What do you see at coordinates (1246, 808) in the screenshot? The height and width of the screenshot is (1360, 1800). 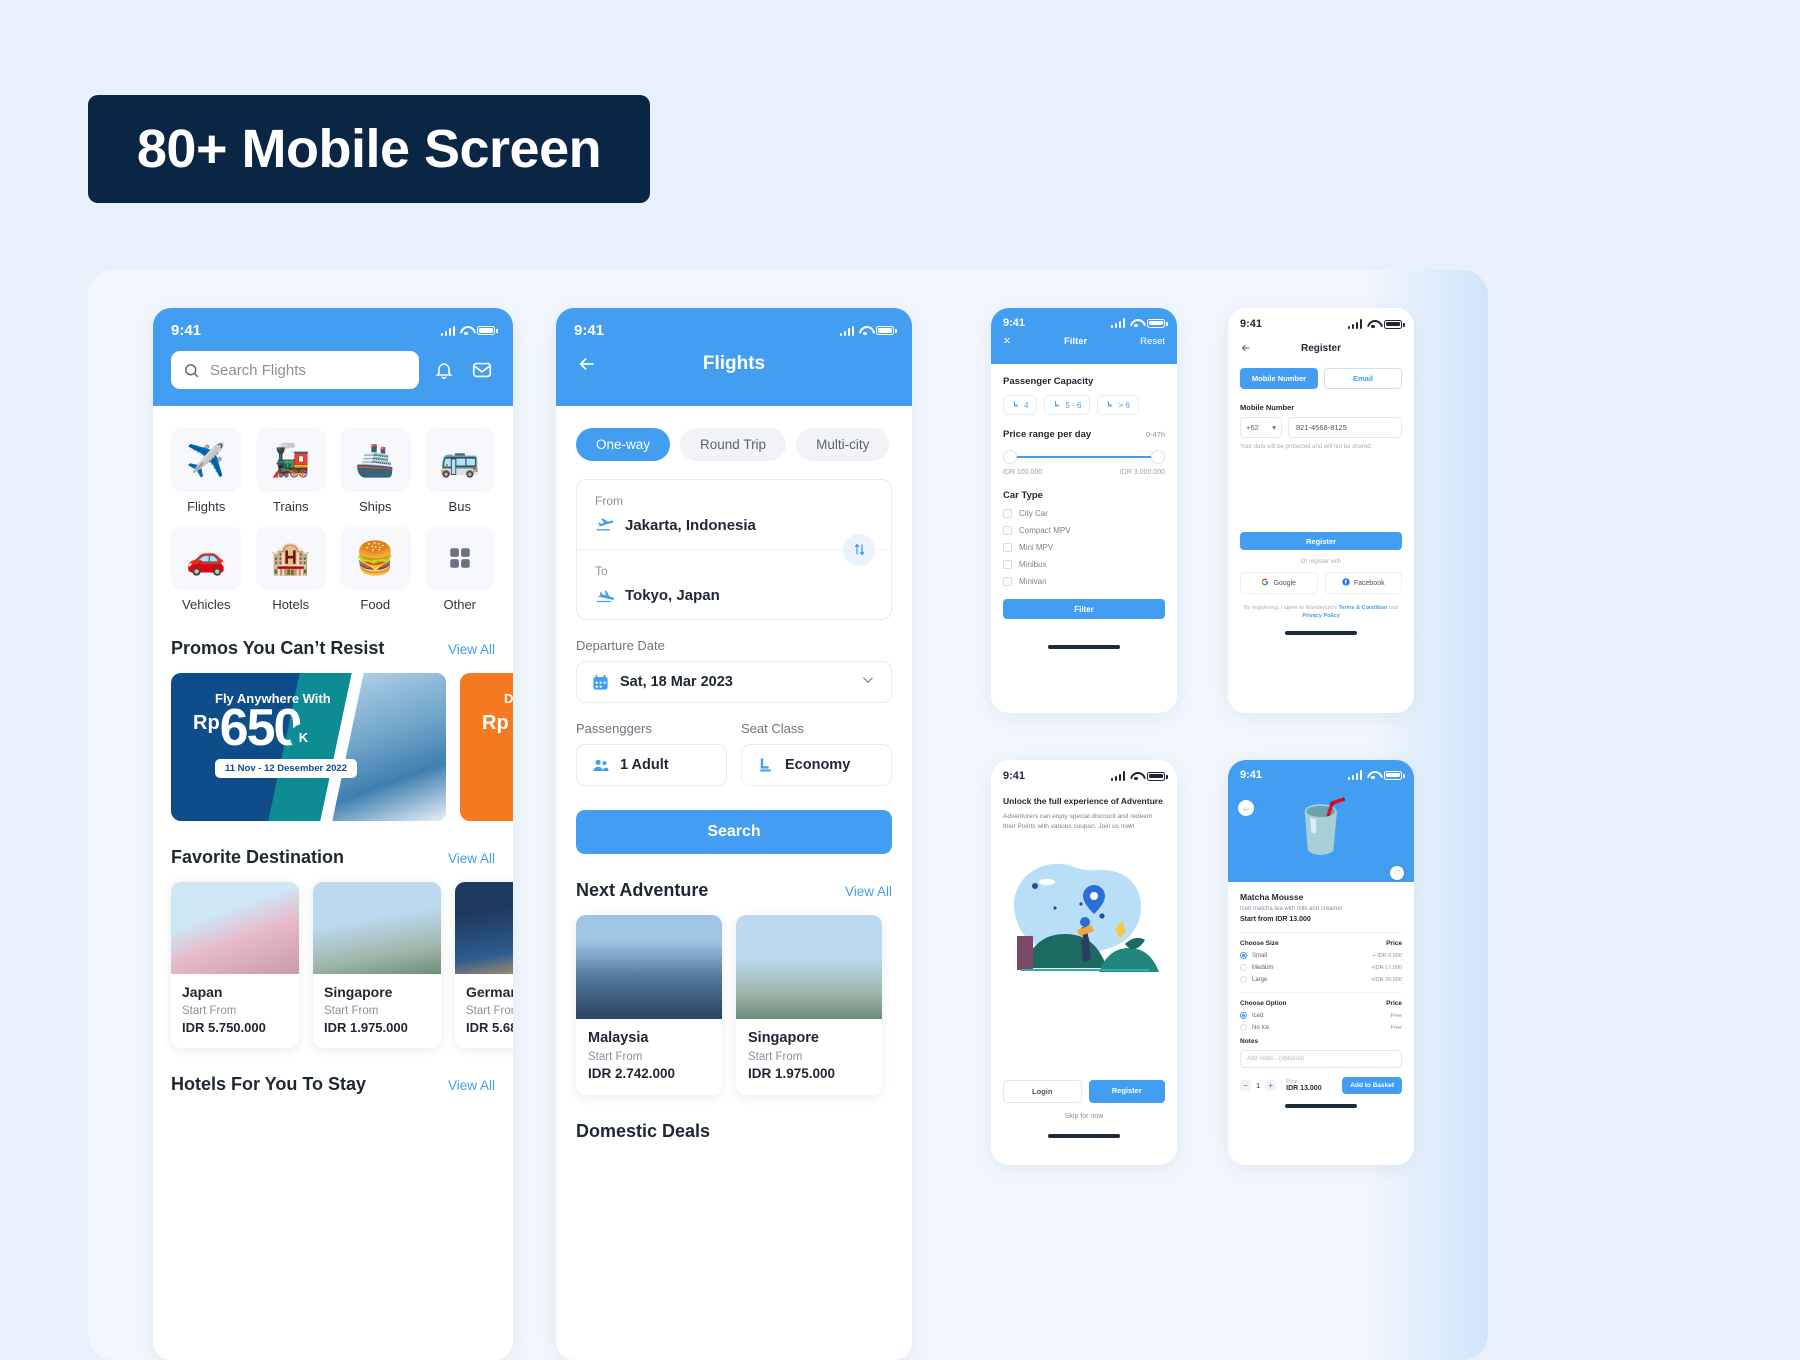 I see `arrow-left-icon: ←` at bounding box center [1246, 808].